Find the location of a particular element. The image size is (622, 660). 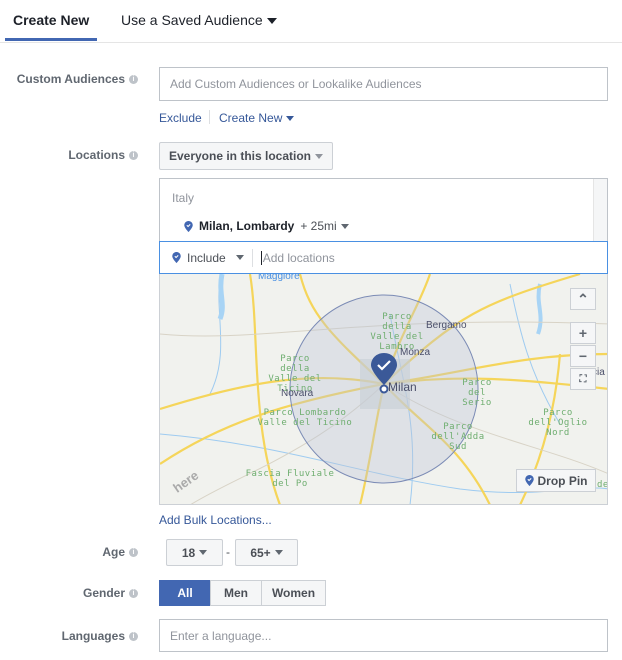

collapse-map-button: ⌃ is located at coordinates (583, 299).